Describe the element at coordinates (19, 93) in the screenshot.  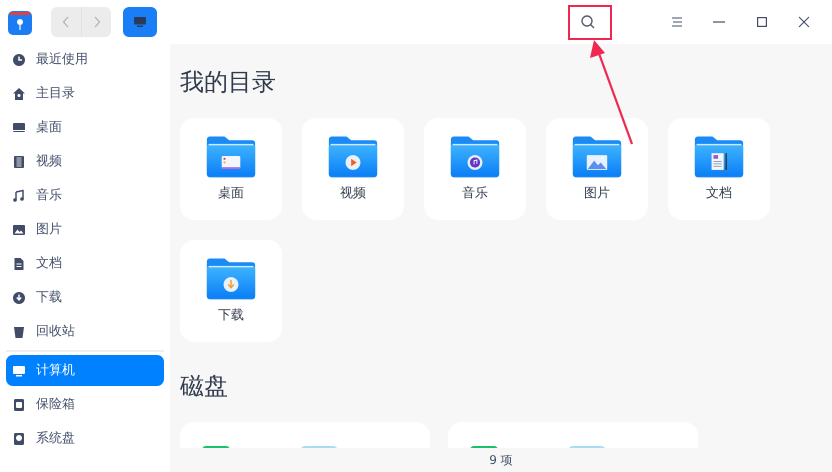
I see `home-icon` at that location.